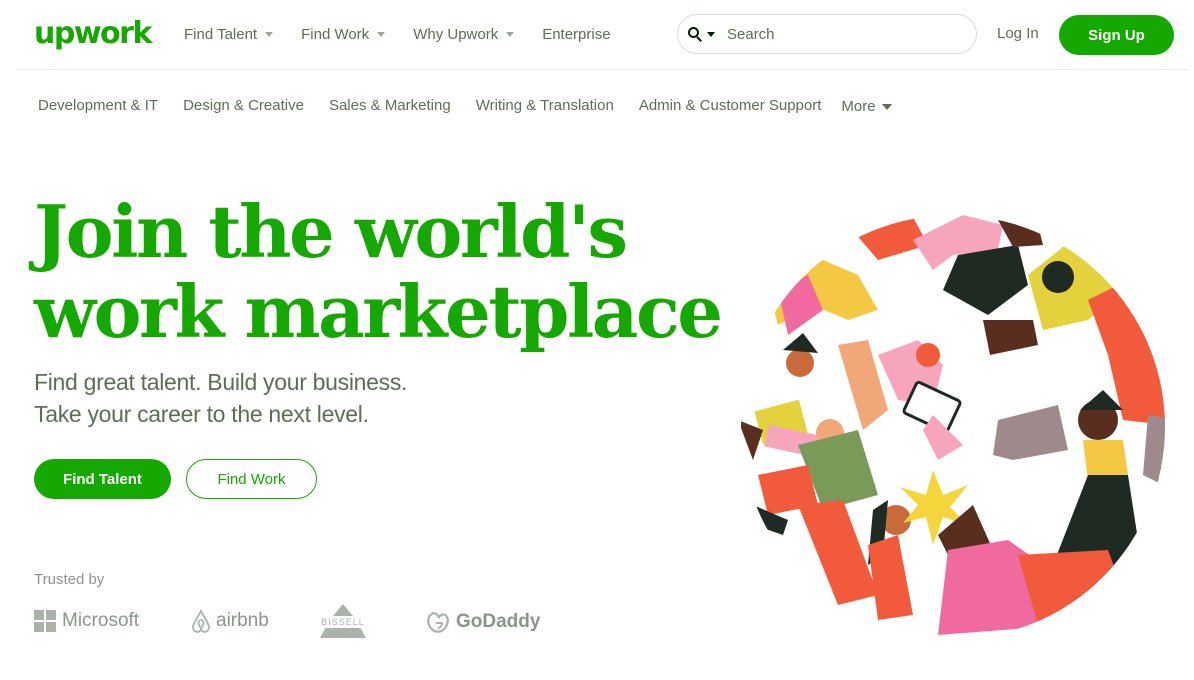 The image size is (1194, 680). I want to click on microsoft-logo-text: Microsoft, so click(101, 620).